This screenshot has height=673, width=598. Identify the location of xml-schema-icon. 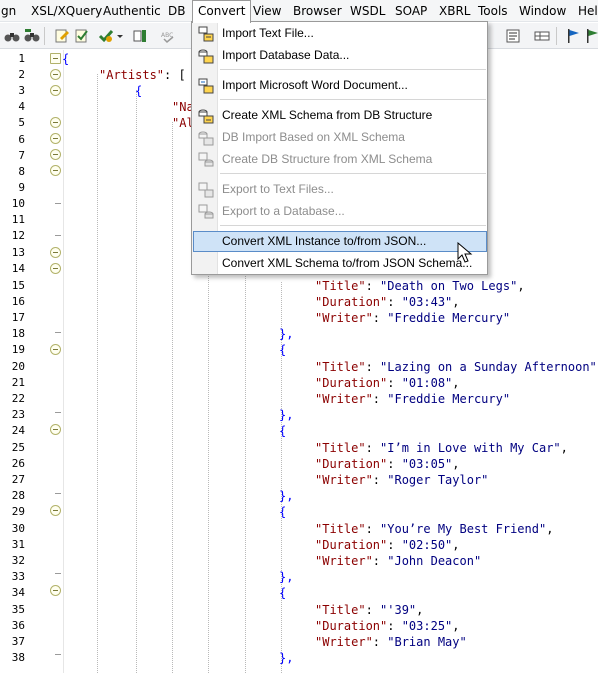
(140, 36).